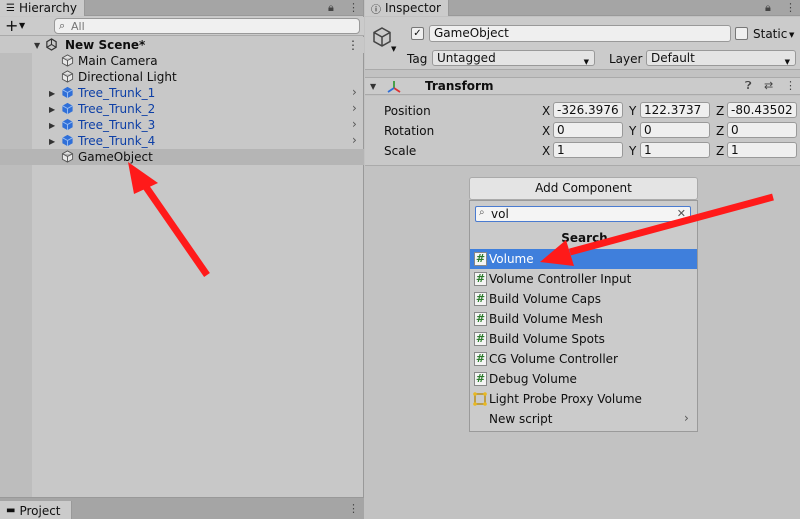  What do you see at coordinates (583, 419) in the screenshot?
I see `component-item-new-script: New script ›` at bounding box center [583, 419].